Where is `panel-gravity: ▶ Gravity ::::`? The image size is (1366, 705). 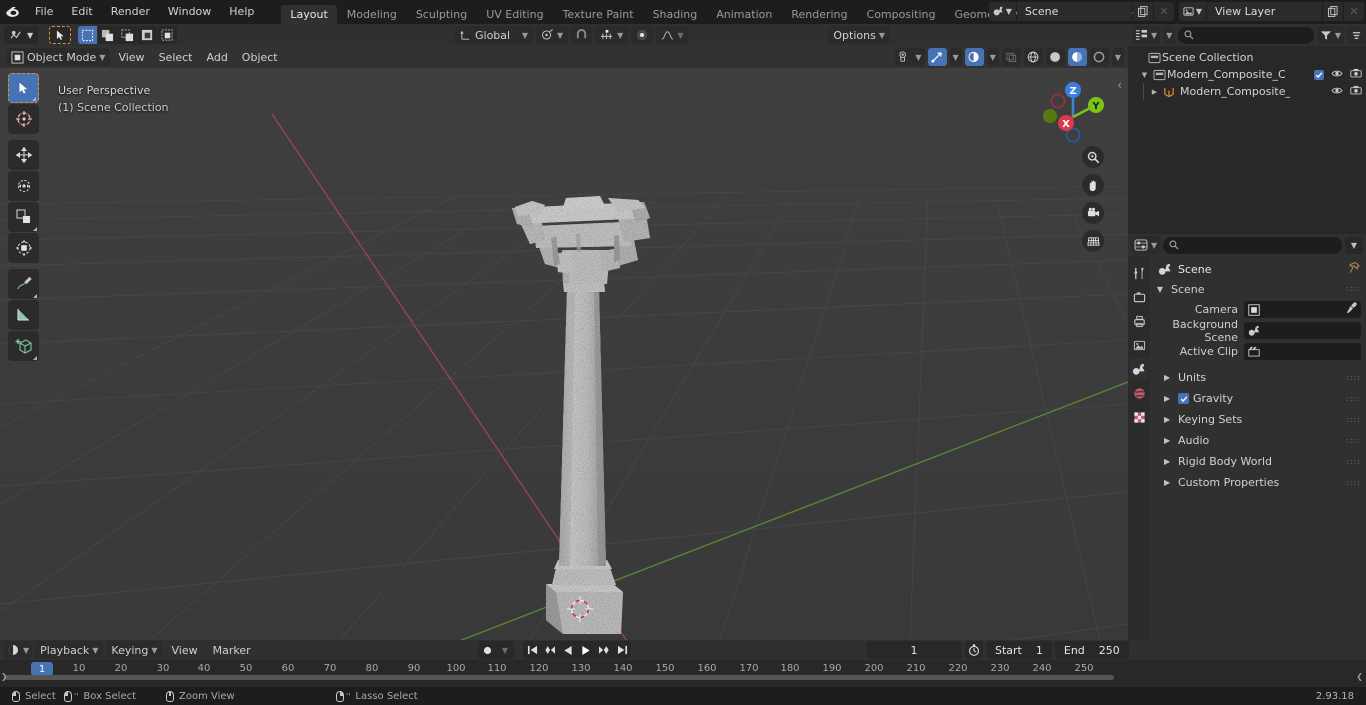
panel-gravity: ▶ Gravity :::: is located at coordinates (1258, 398).